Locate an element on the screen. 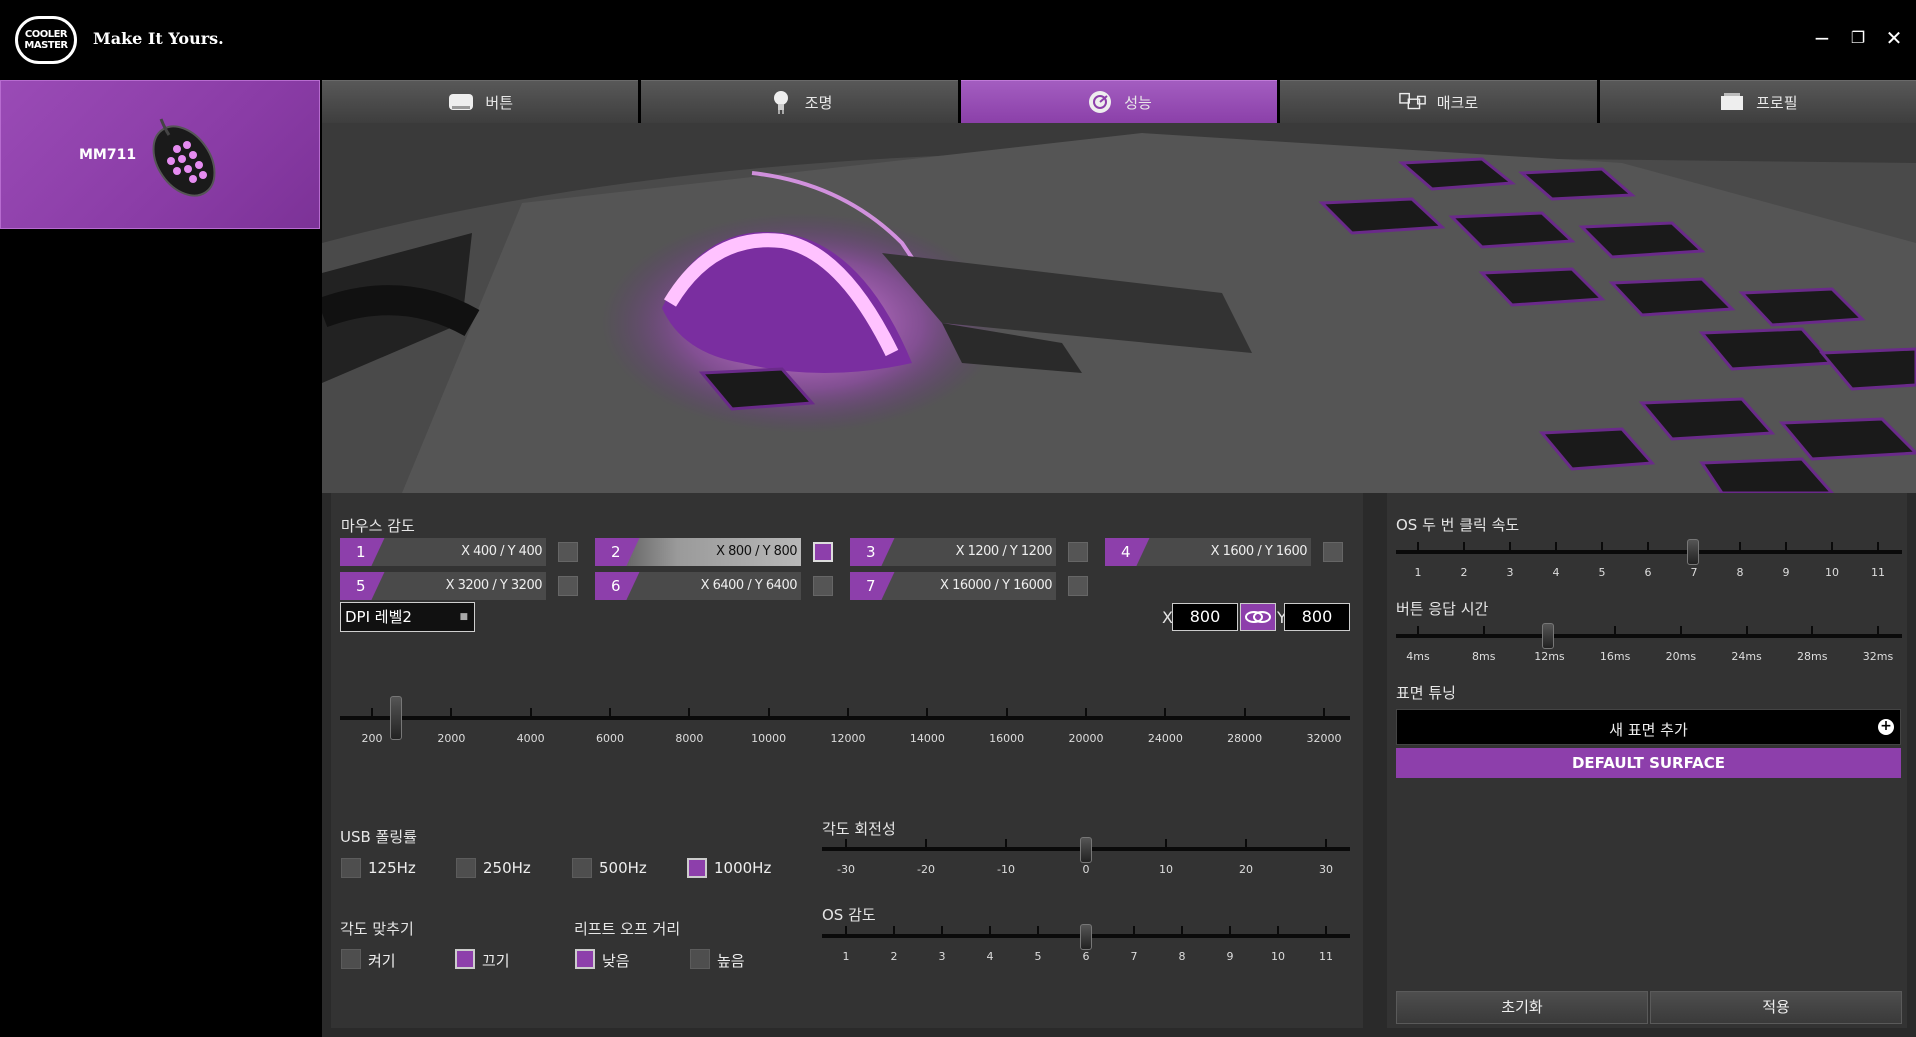 This screenshot has height=1037, width=1916. polling-250hz-checkbox is located at coordinates (466, 868).